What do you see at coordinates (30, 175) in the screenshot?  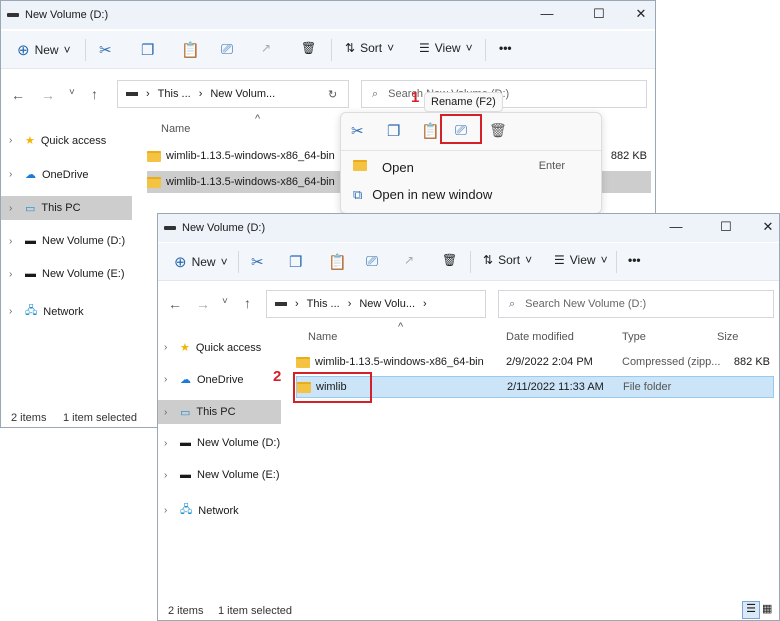 I see `cloud-icon: ☁` at bounding box center [30, 175].